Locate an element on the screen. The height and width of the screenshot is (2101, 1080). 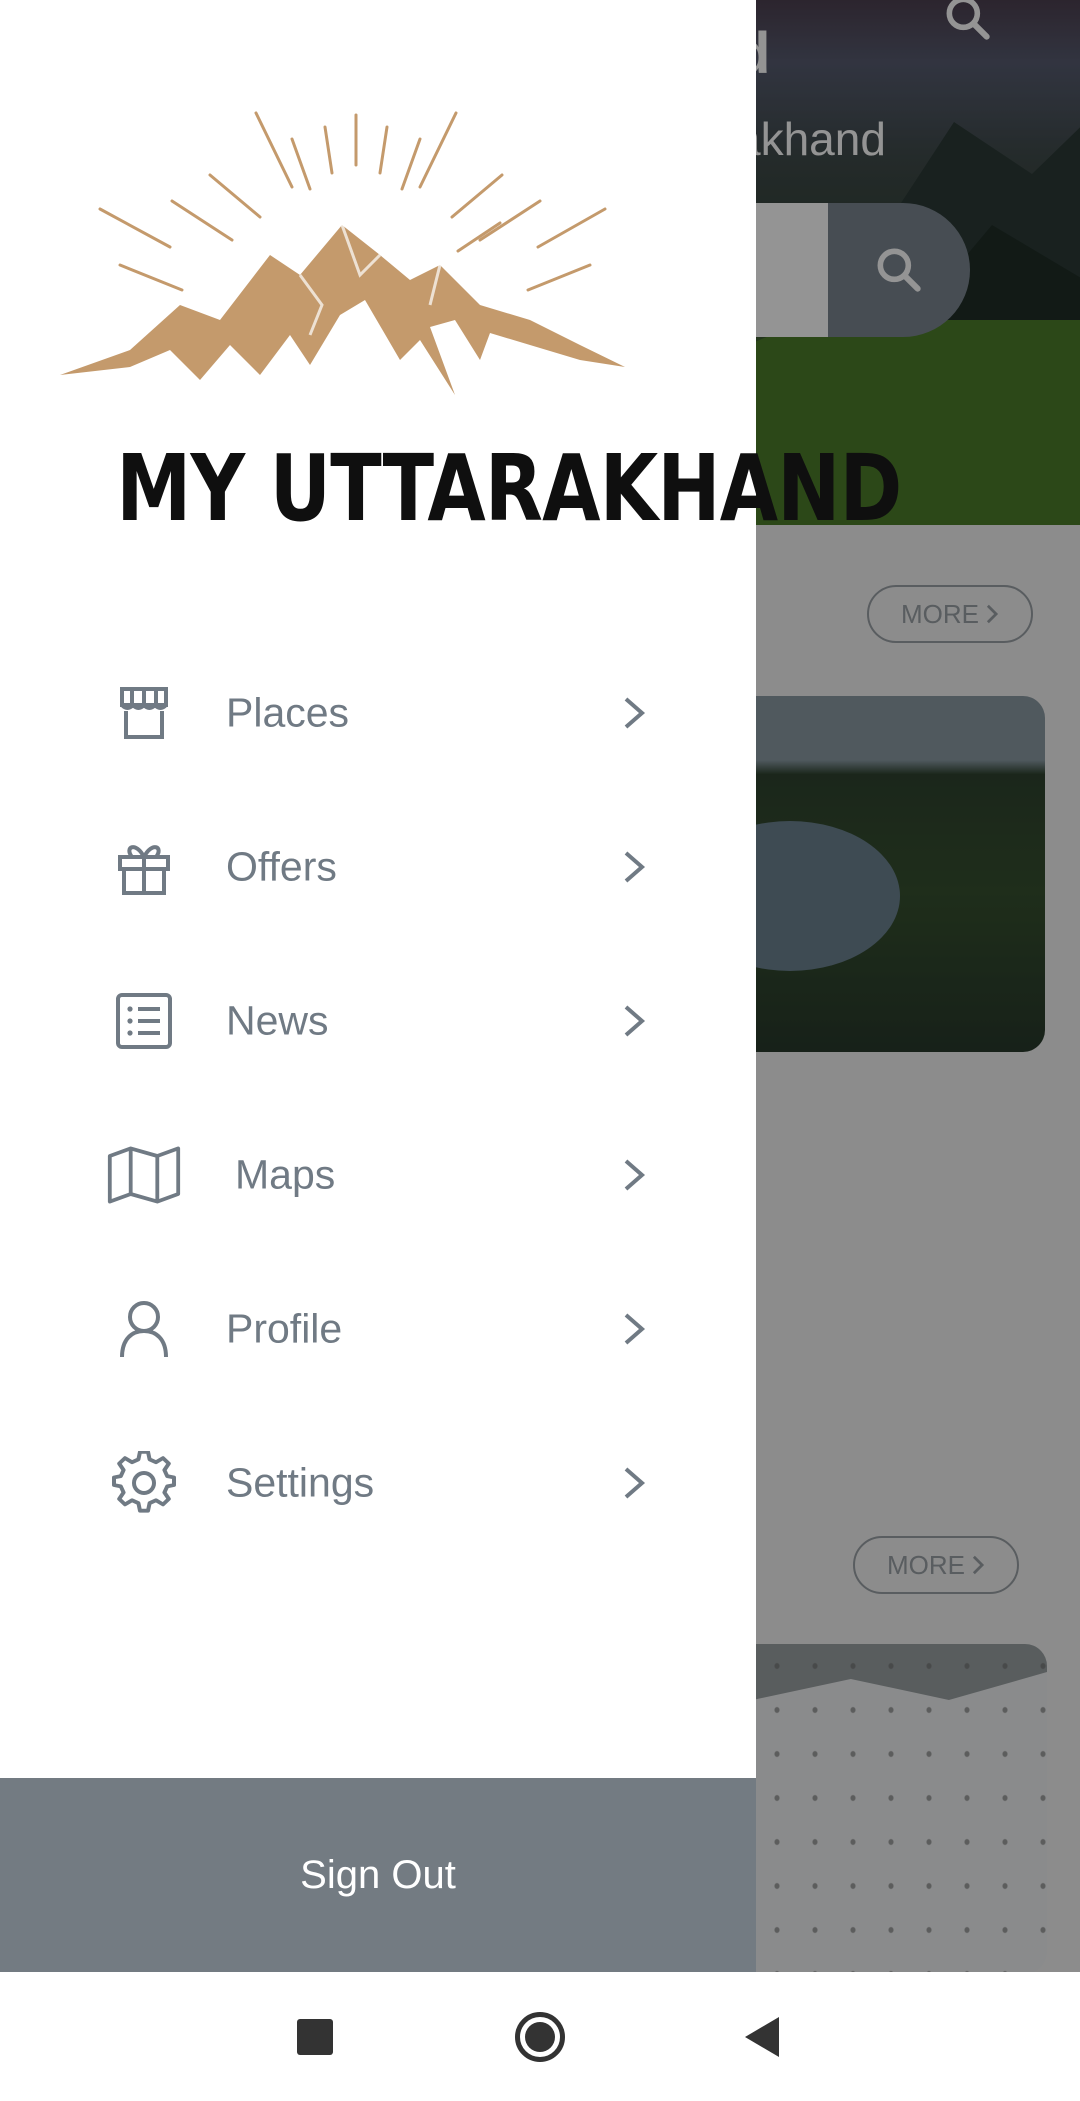
drawer-item-places: Places is located at coordinates (378, 713).